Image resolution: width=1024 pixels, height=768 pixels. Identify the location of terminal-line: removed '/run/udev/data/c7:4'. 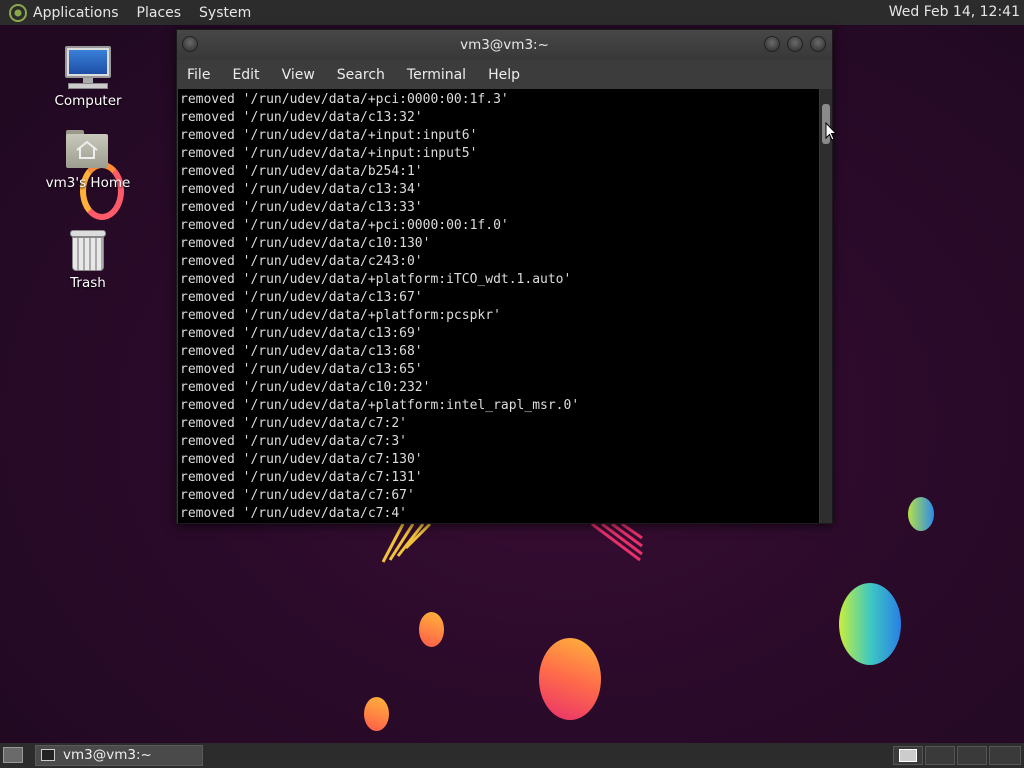
(293, 513).